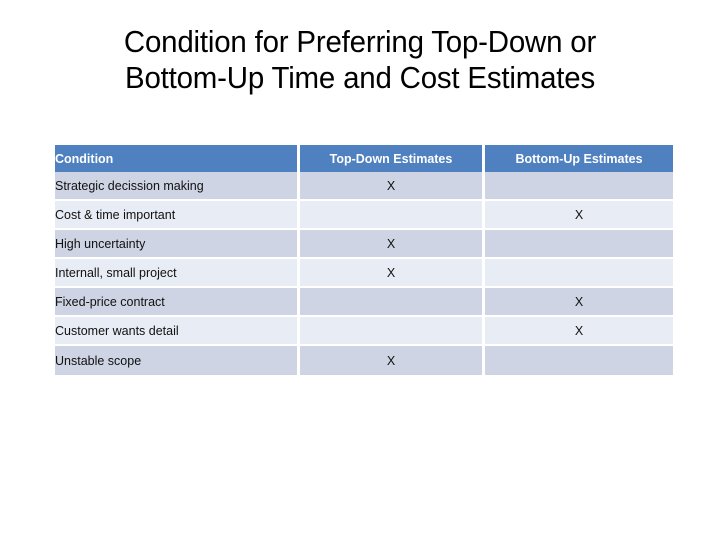 The width and height of the screenshot is (720, 540). Describe the element at coordinates (177, 215) in the screenshot. I see `cell-condition: Cost & time important` at that location.